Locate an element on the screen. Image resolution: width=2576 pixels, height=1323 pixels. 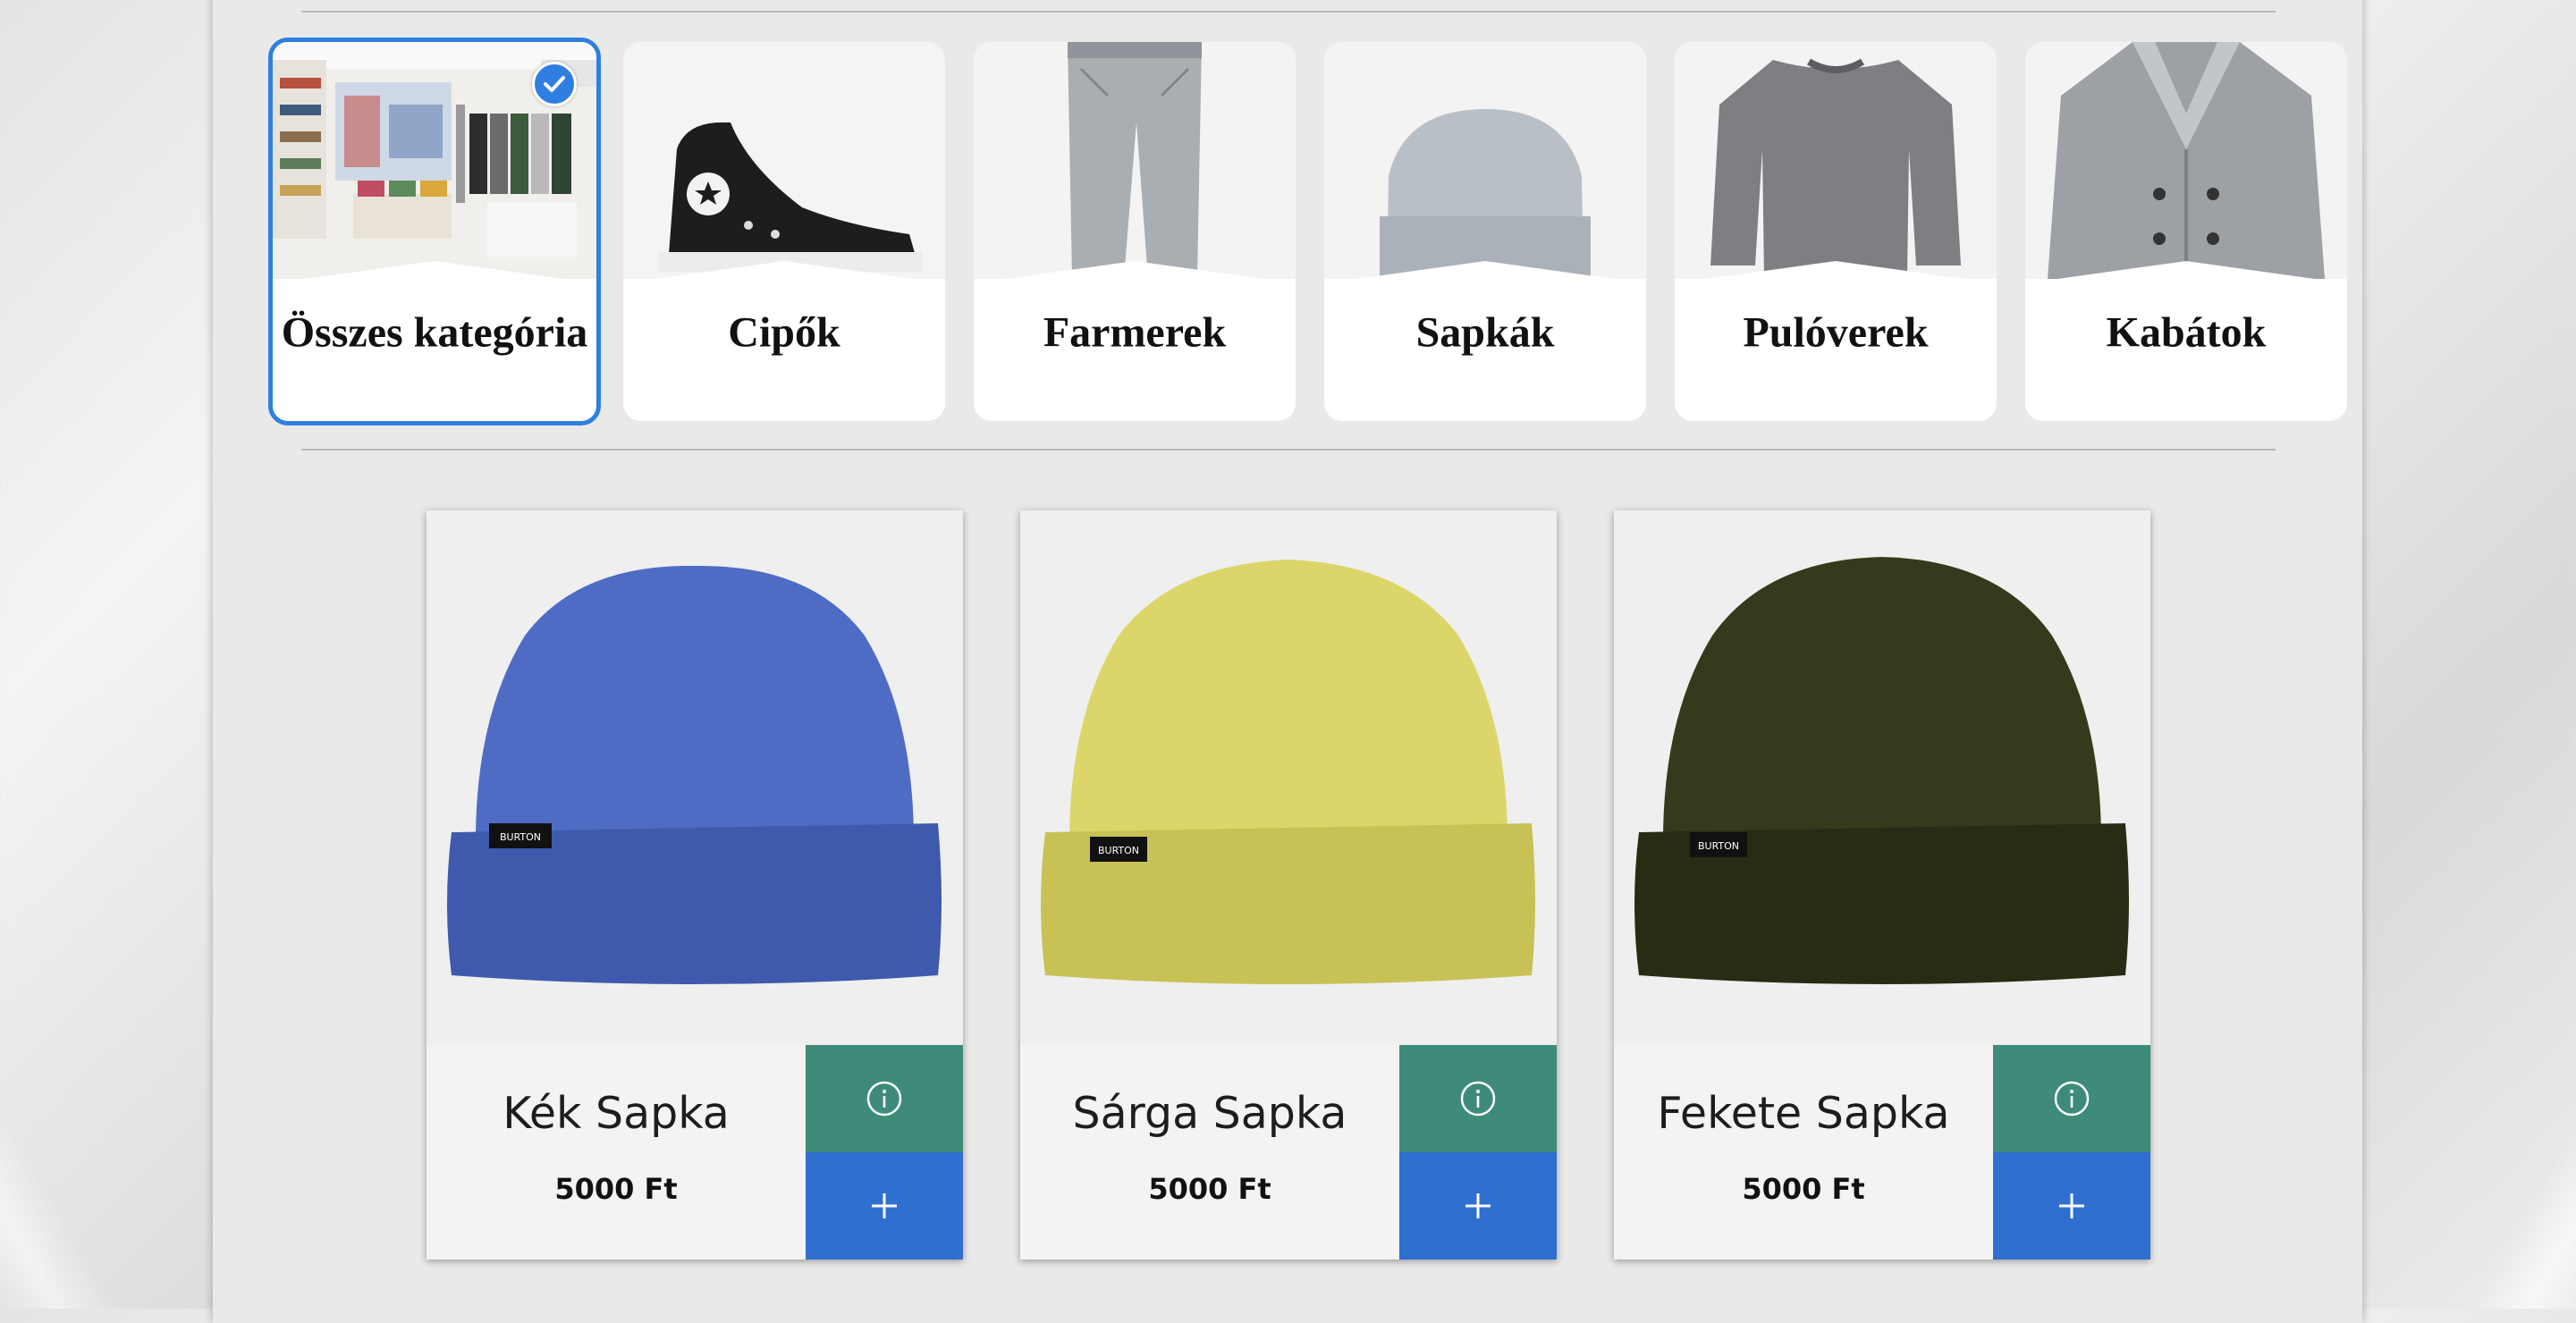
category-label: Összes kategória is located at coordinates (434, 332).